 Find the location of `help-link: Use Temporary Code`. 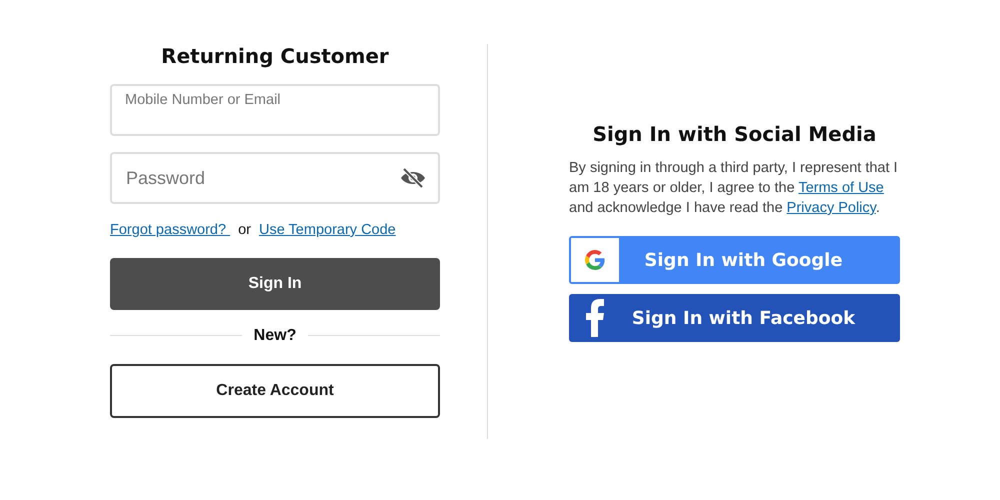

help-link: Use Temporary Code is located at coordinates (327, 231).